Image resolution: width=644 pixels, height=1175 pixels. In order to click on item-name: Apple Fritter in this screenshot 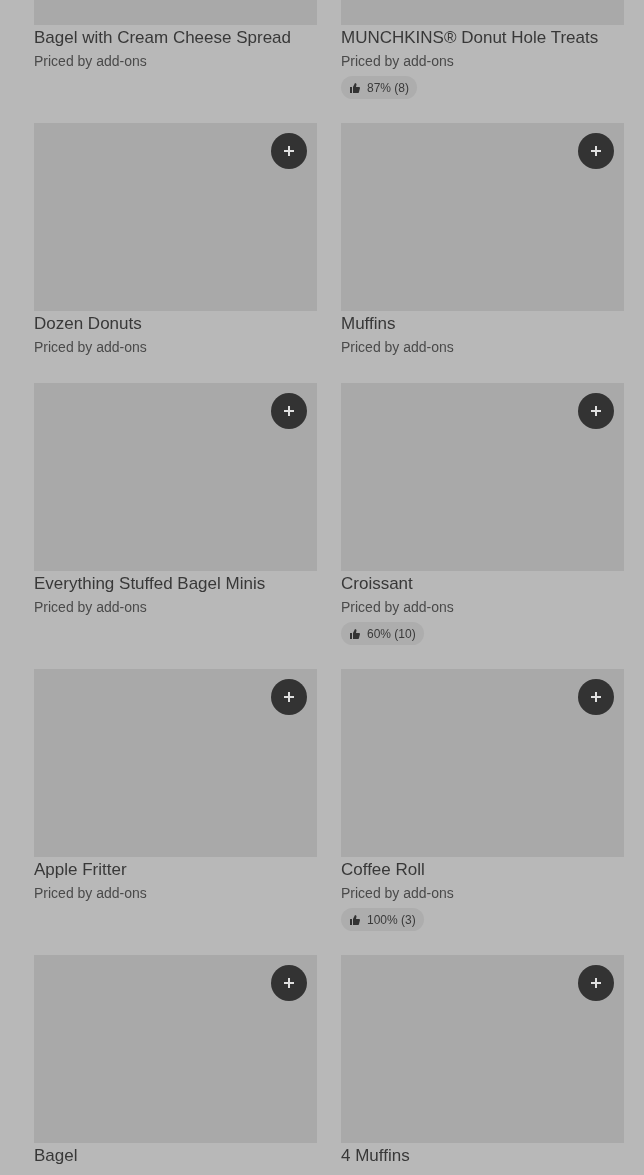, I will do `click(81, 870)`.